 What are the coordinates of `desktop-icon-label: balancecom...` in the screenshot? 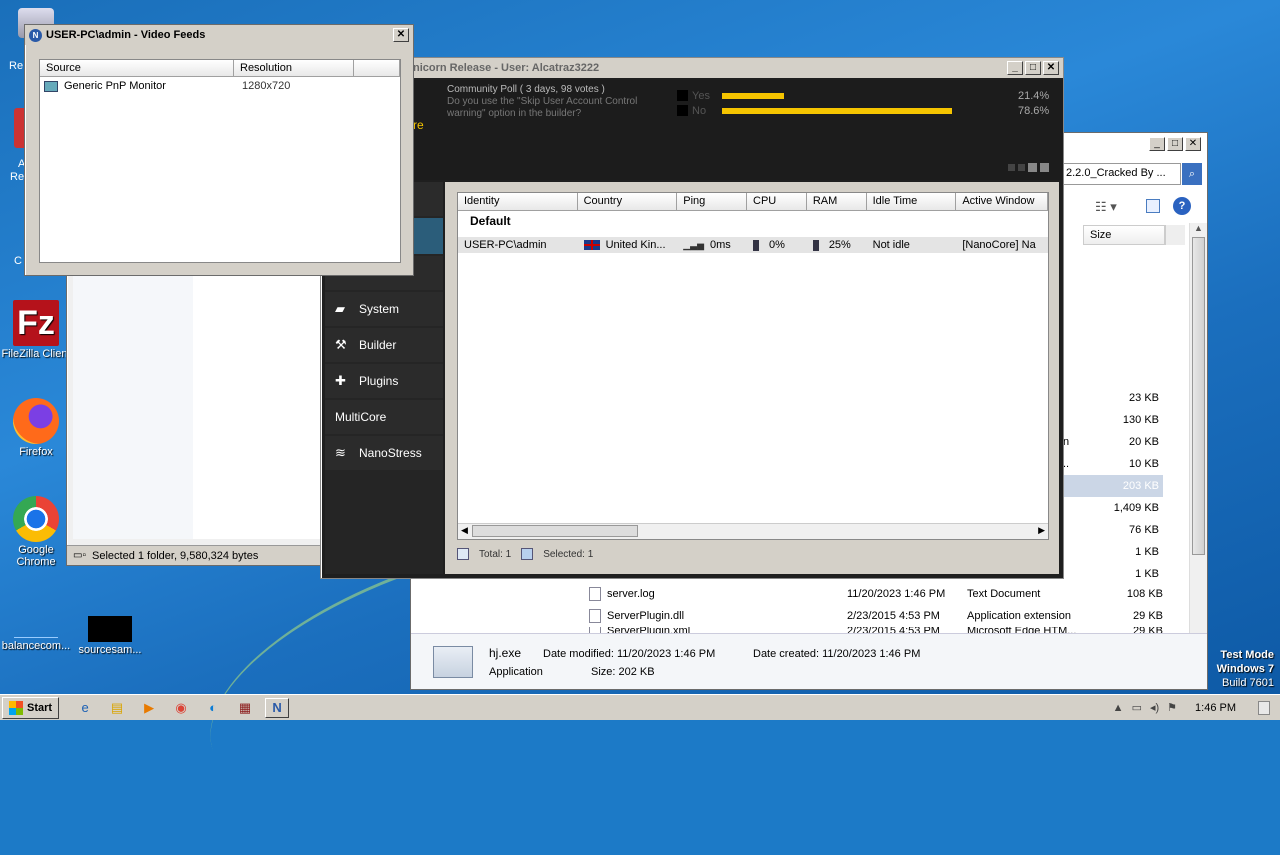 It's located at (36, 646).